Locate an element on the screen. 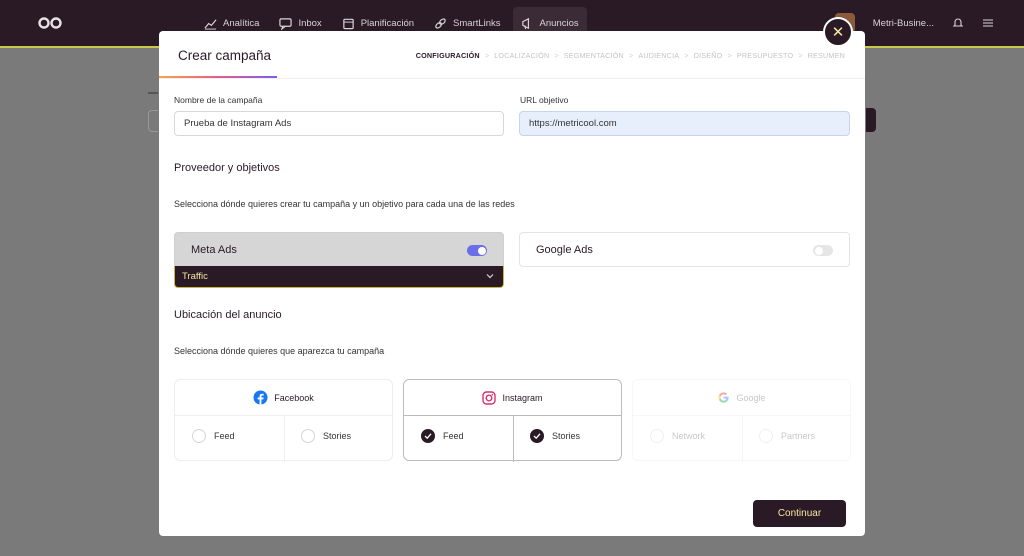 The width and height of the screenshot is (1024, 556). google-partners-option: Partners is located at coordinates (787, 436).